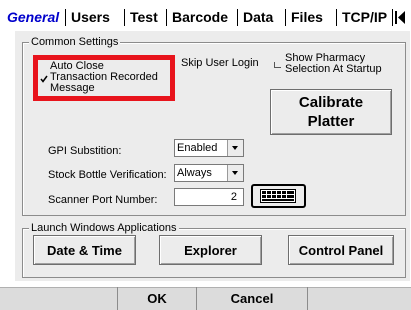 The height and width of the screenshot is (310, 411). Describe the element at coordinates (103, 78) in the screenshot. I see `auto-close-checkbox: Auto Close Transaction Recorded Message` at that location.